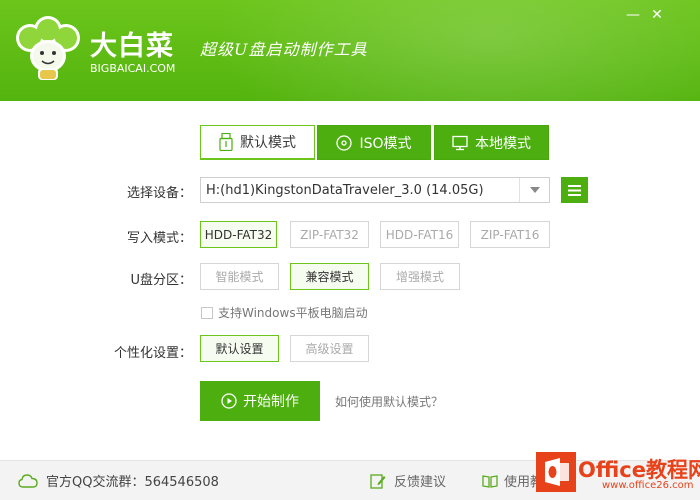 This screenshot has width=700, height=500. I want to click on tab-local-mode: 本地模式, so click(491, 142).